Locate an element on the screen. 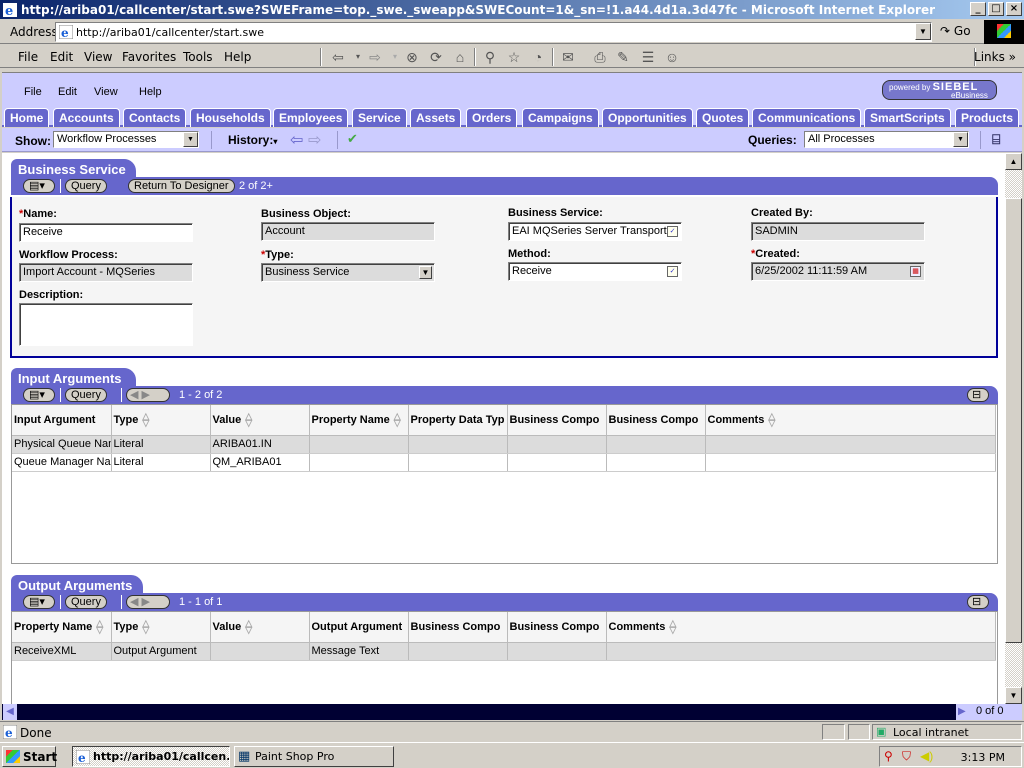 The image size is (1024, 768). table-cell: Output Argument is located at coordinates (161, 651).